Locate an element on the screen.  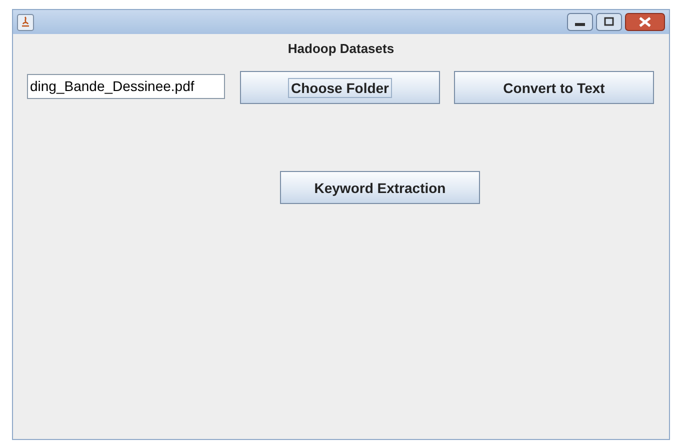
close-icon is located at coordinates (645, 22).